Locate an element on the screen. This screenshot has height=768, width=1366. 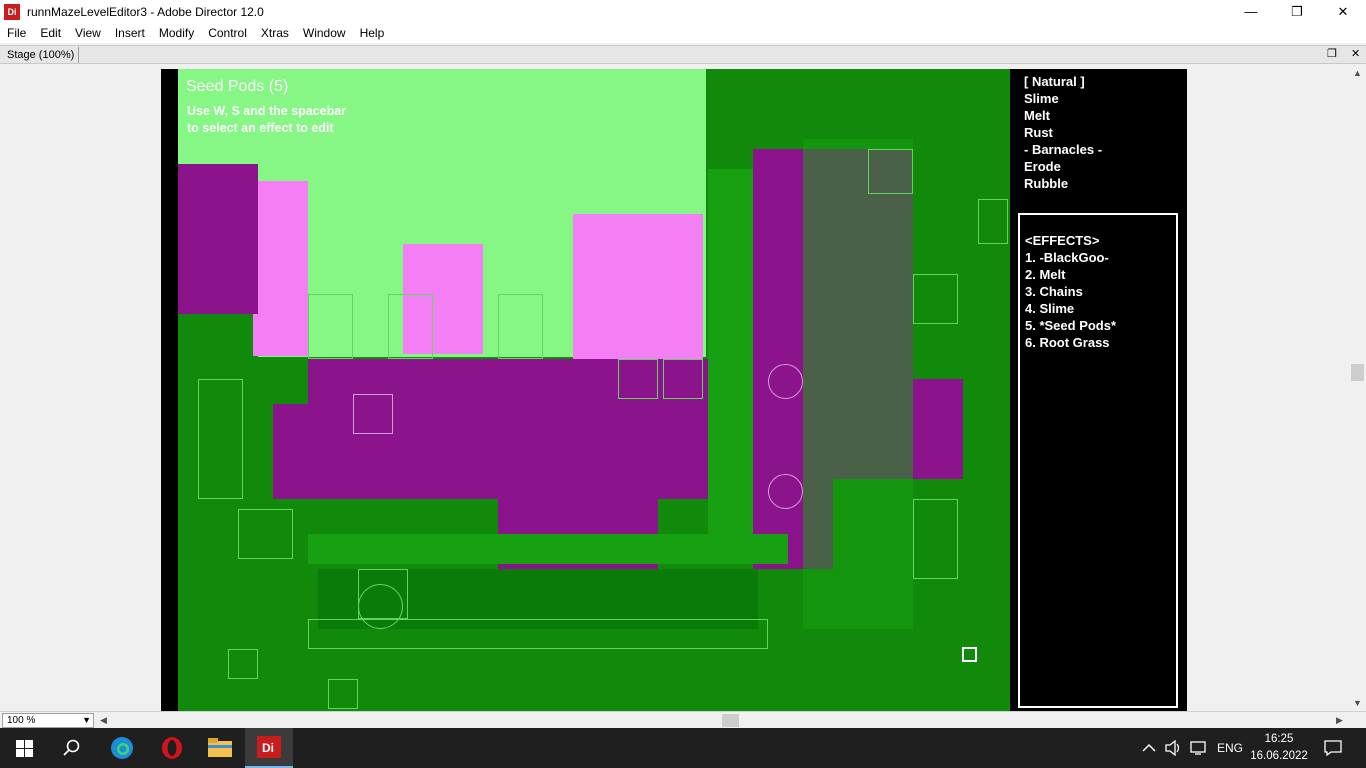
panel-close-icon: ✕ is located at coordinates (1355, 54).